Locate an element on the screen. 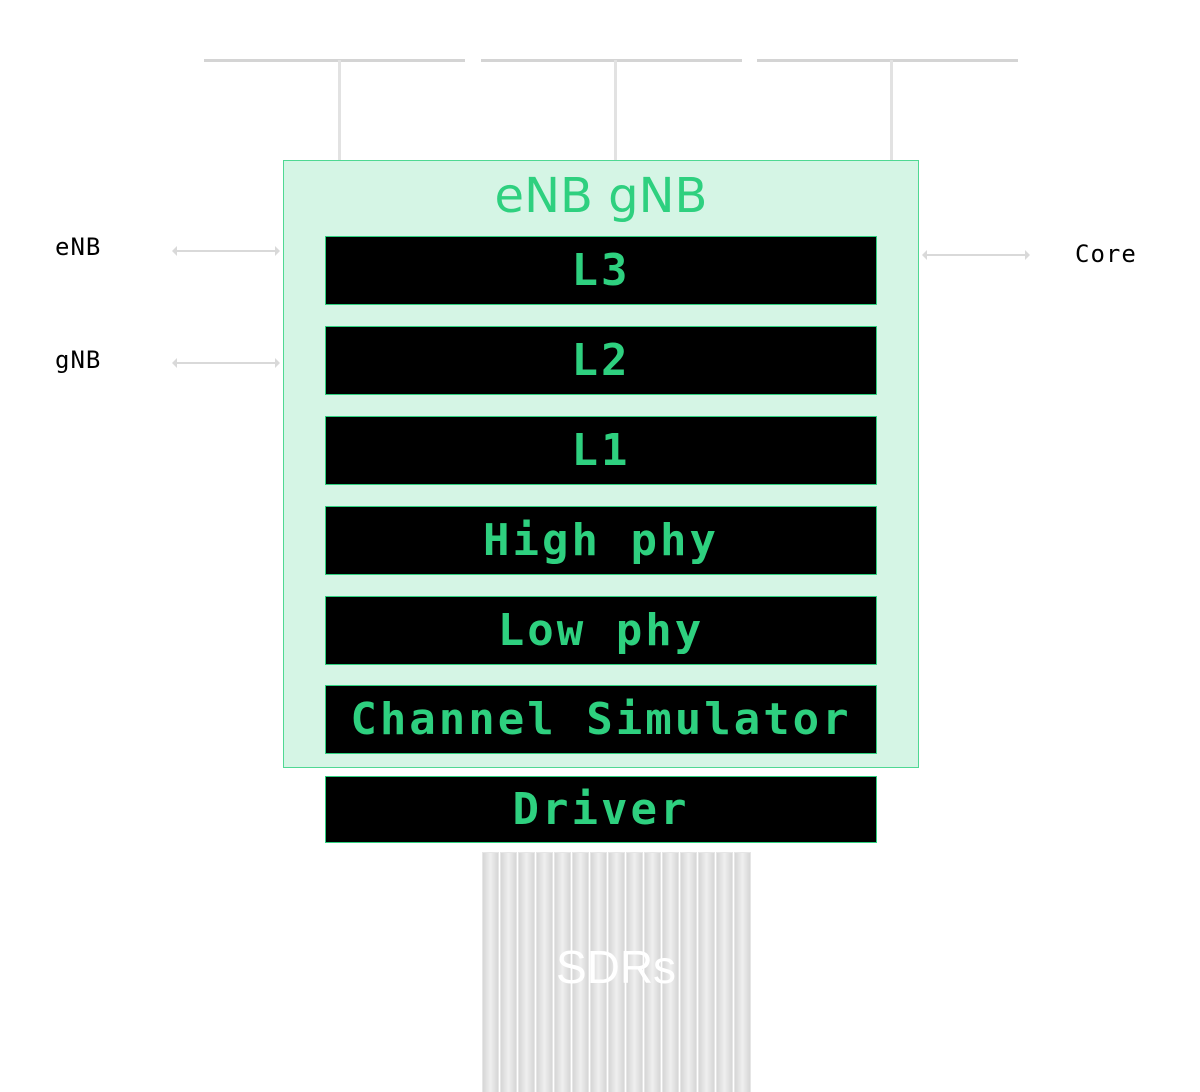 This screenshot has width=1200, height=1092. layer-driver: Driver is located at coordinates (601, 809).